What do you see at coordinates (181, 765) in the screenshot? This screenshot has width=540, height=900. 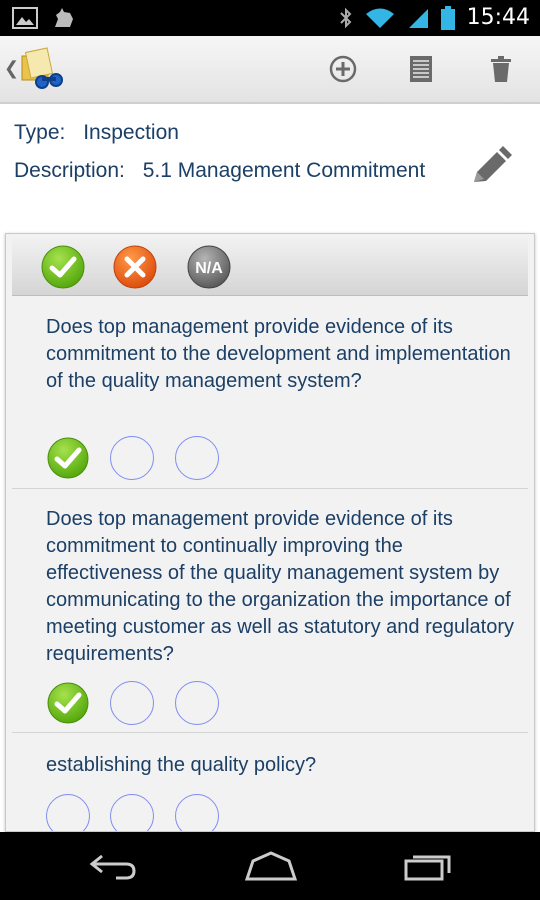 I see `question-text: establishing the quality policy?` at bounding box center [181, 765].